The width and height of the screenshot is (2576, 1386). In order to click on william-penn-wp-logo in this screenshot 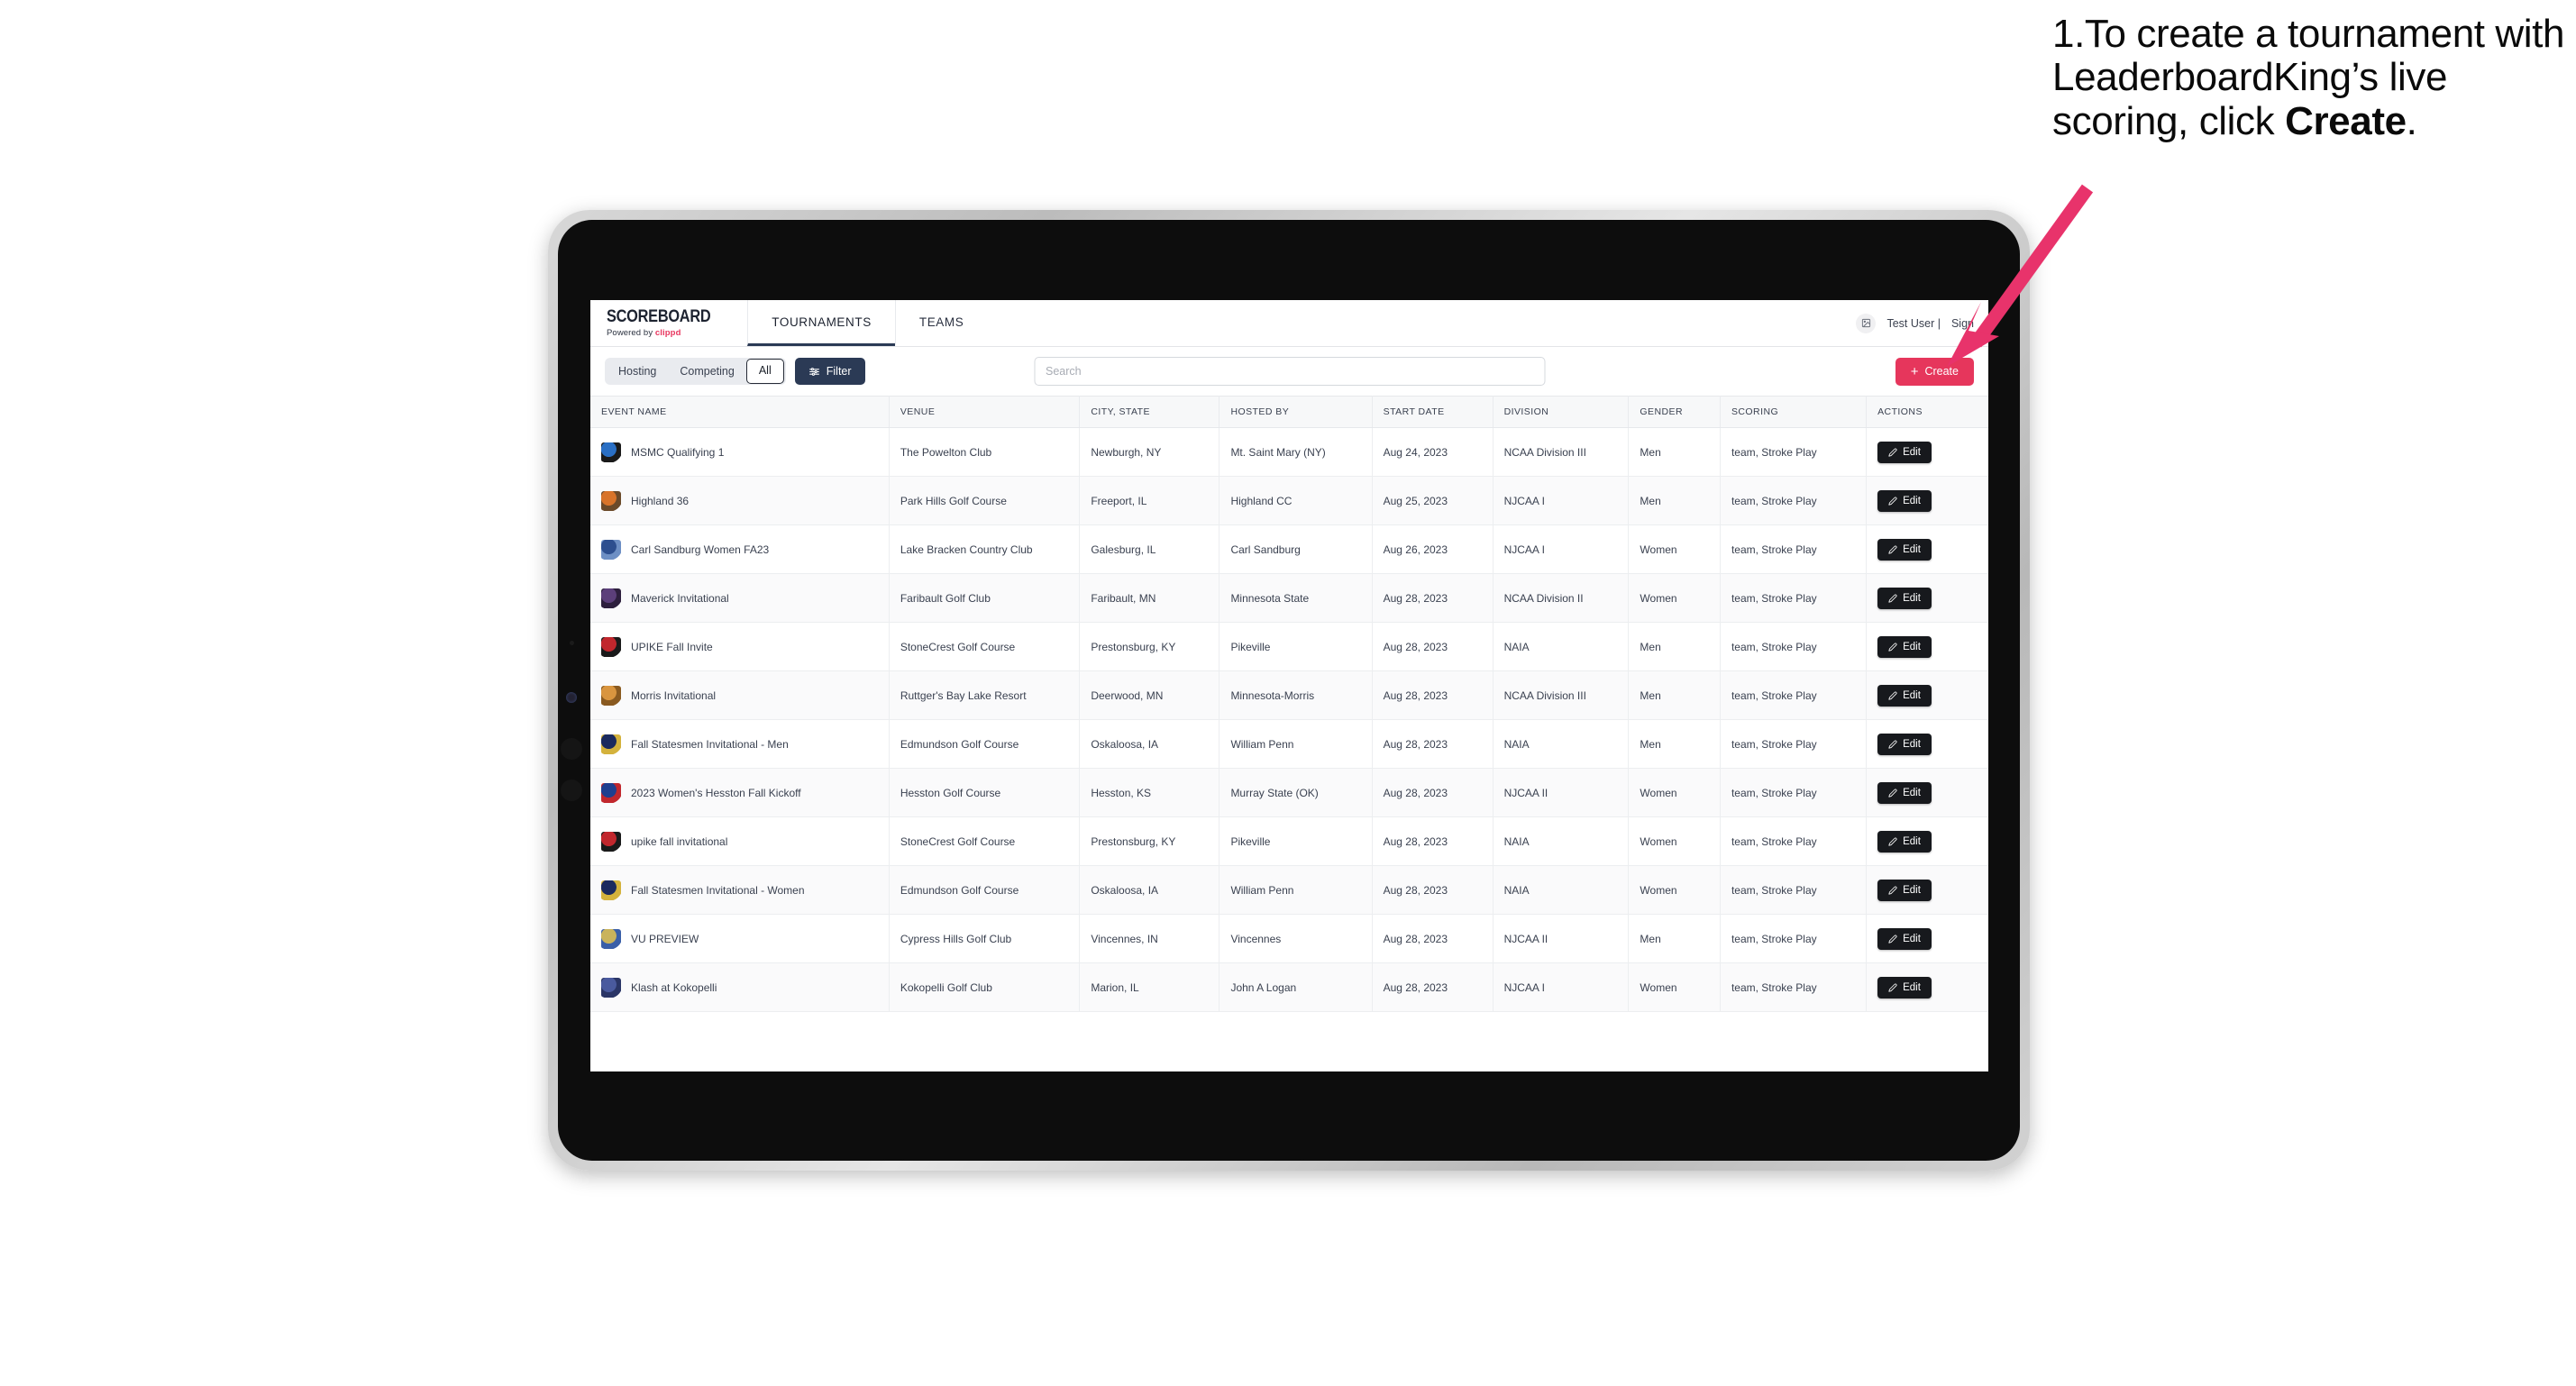, I will do `click(611, 744)`.